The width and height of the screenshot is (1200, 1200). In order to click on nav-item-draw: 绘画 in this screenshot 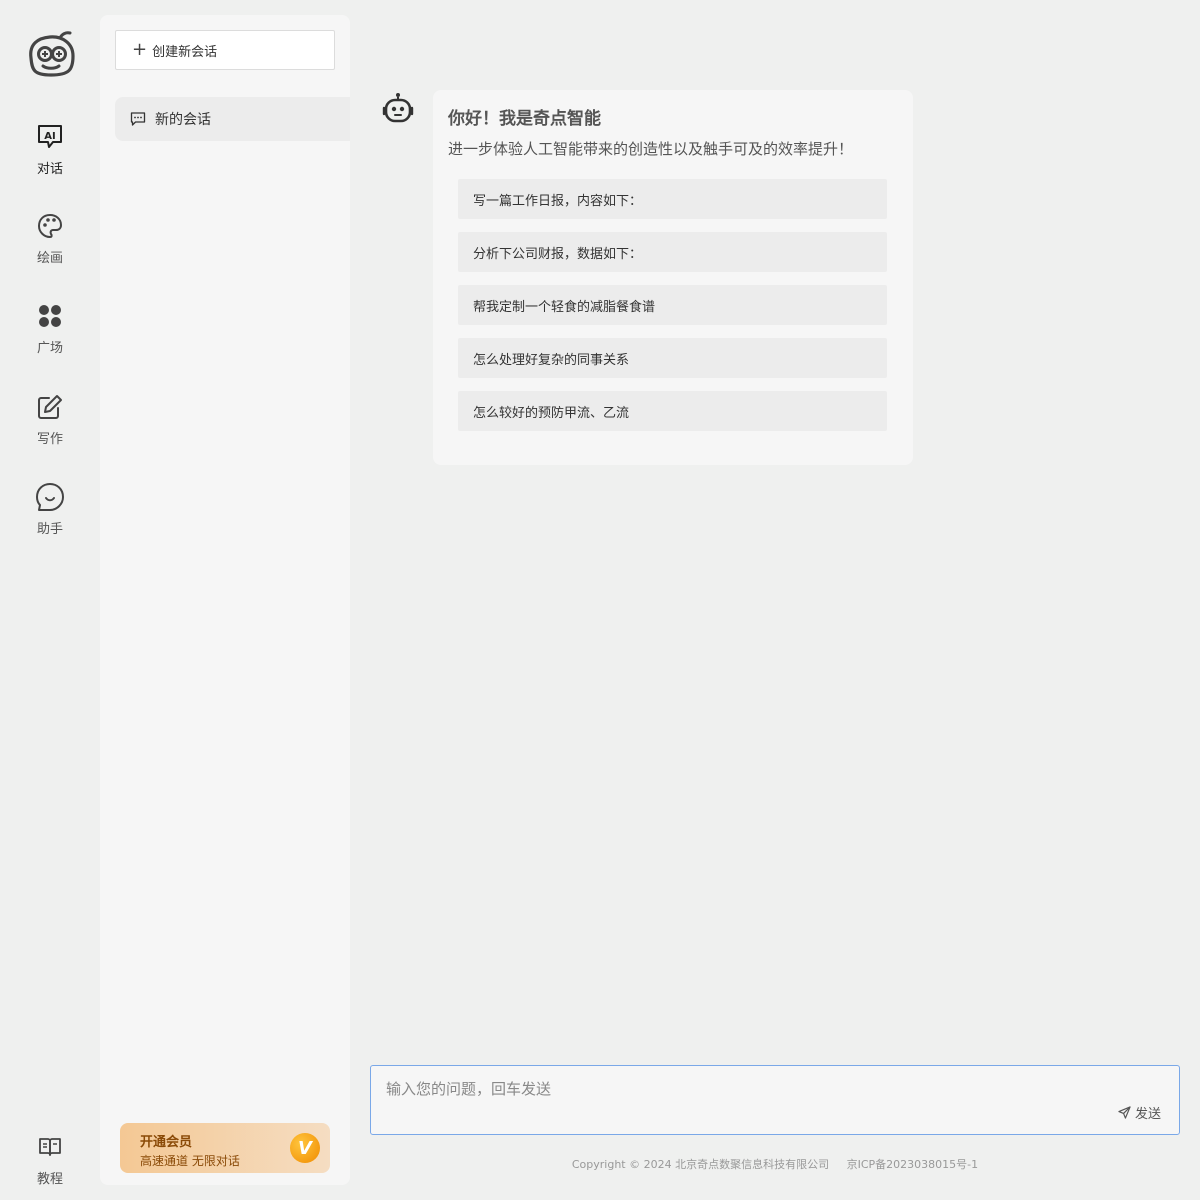, I will do `click(50, 244)`.